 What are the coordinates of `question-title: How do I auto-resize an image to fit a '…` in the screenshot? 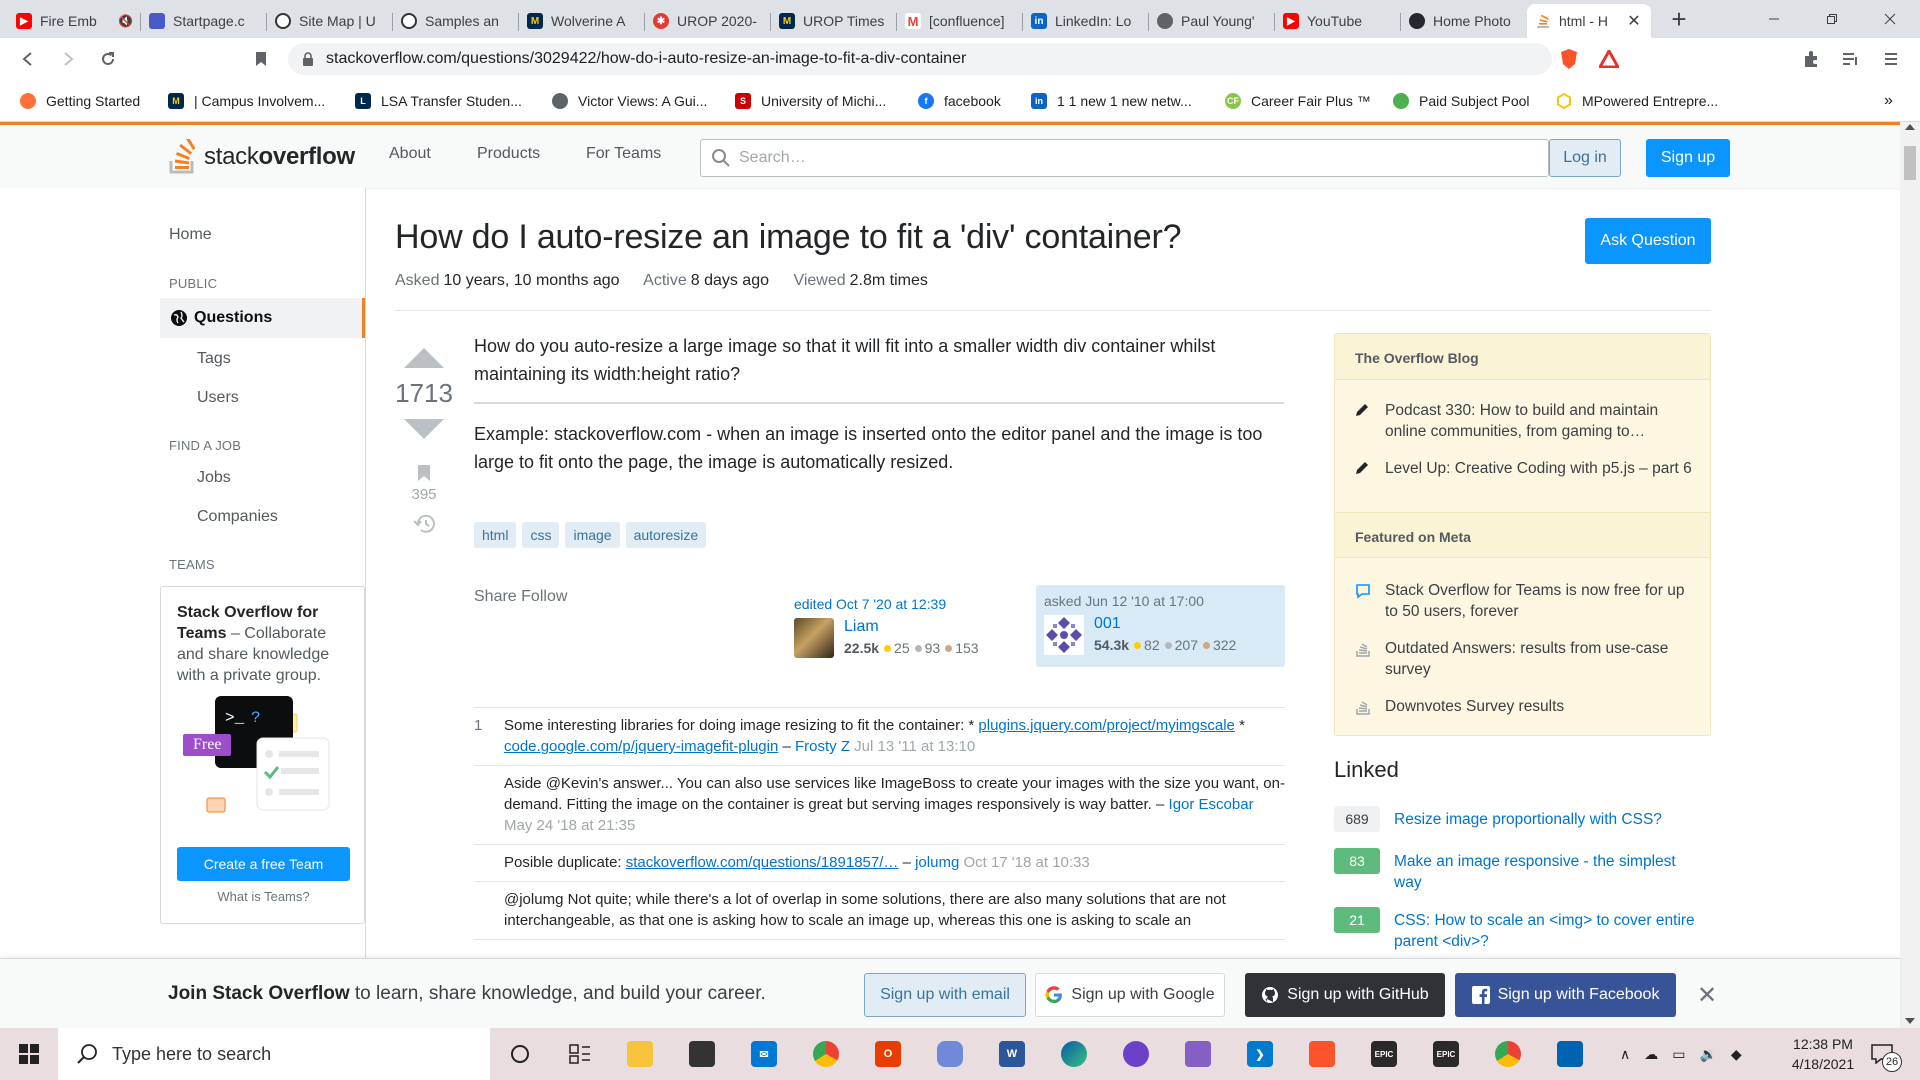 It's located at (788, 237).